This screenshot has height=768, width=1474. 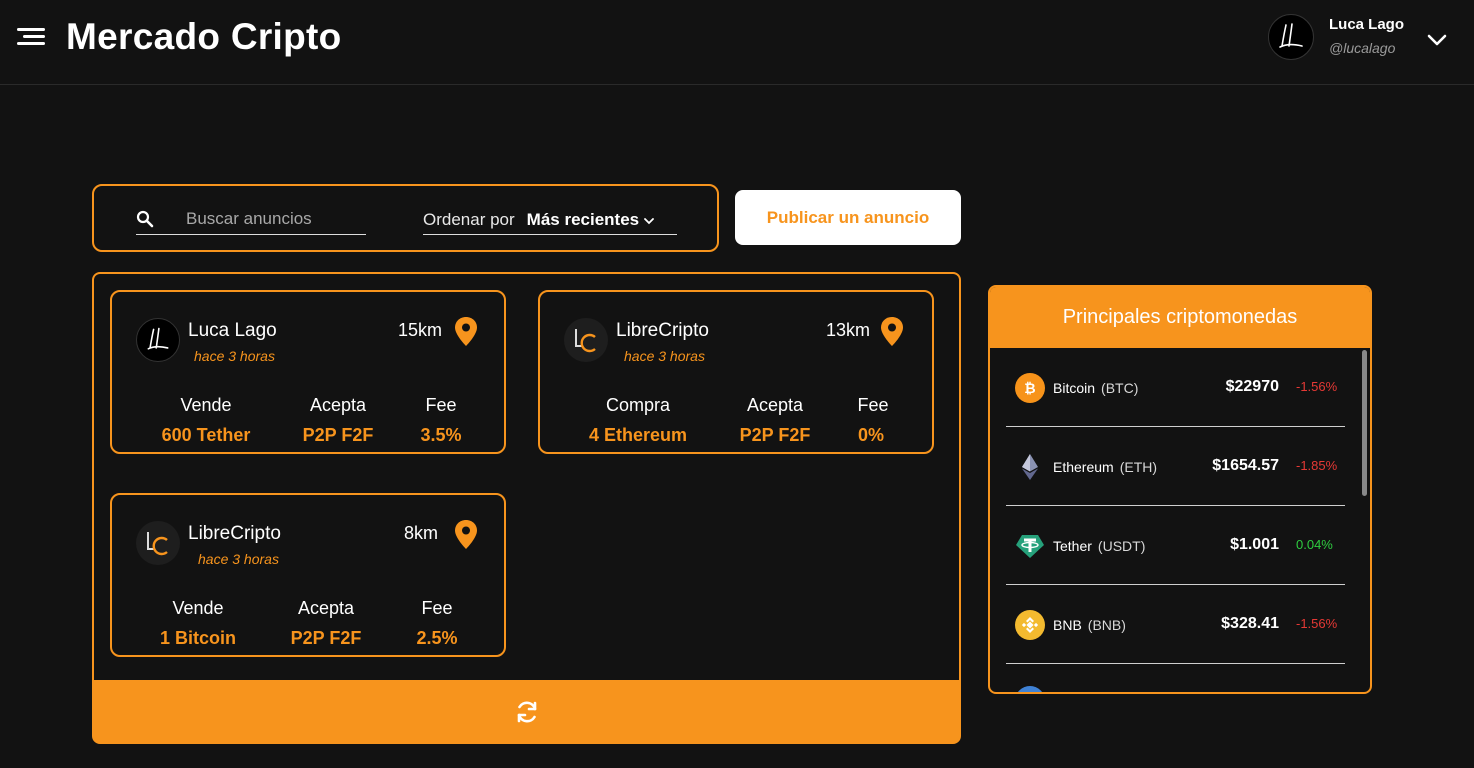 I want to click on ad-distance: 8km, so click(x=421, y=533).